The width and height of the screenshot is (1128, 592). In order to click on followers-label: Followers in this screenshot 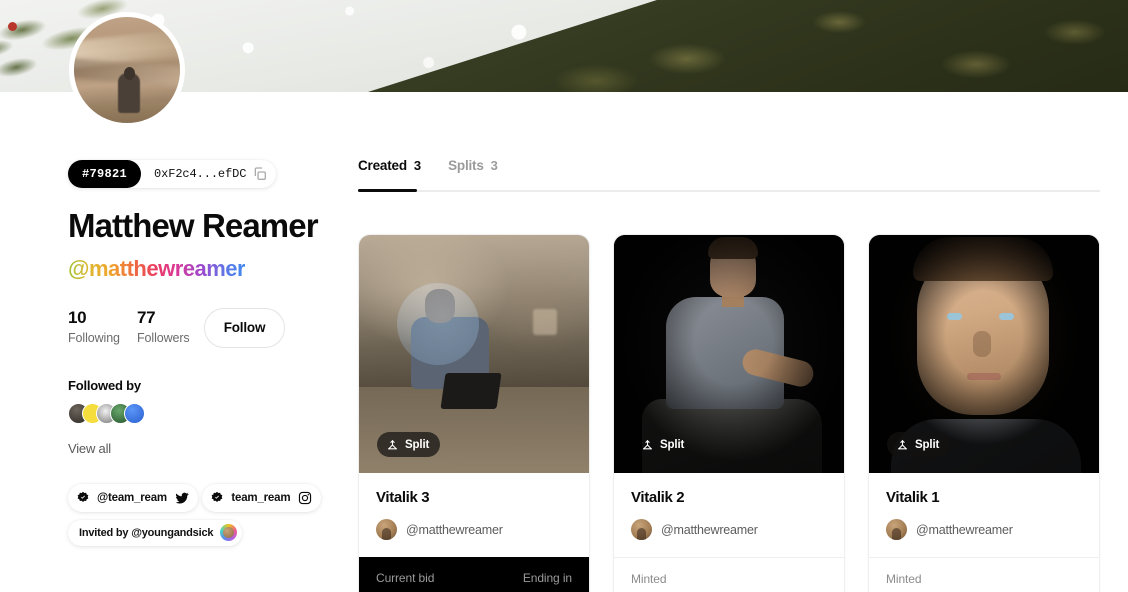, I will do `click(163, 337)`.